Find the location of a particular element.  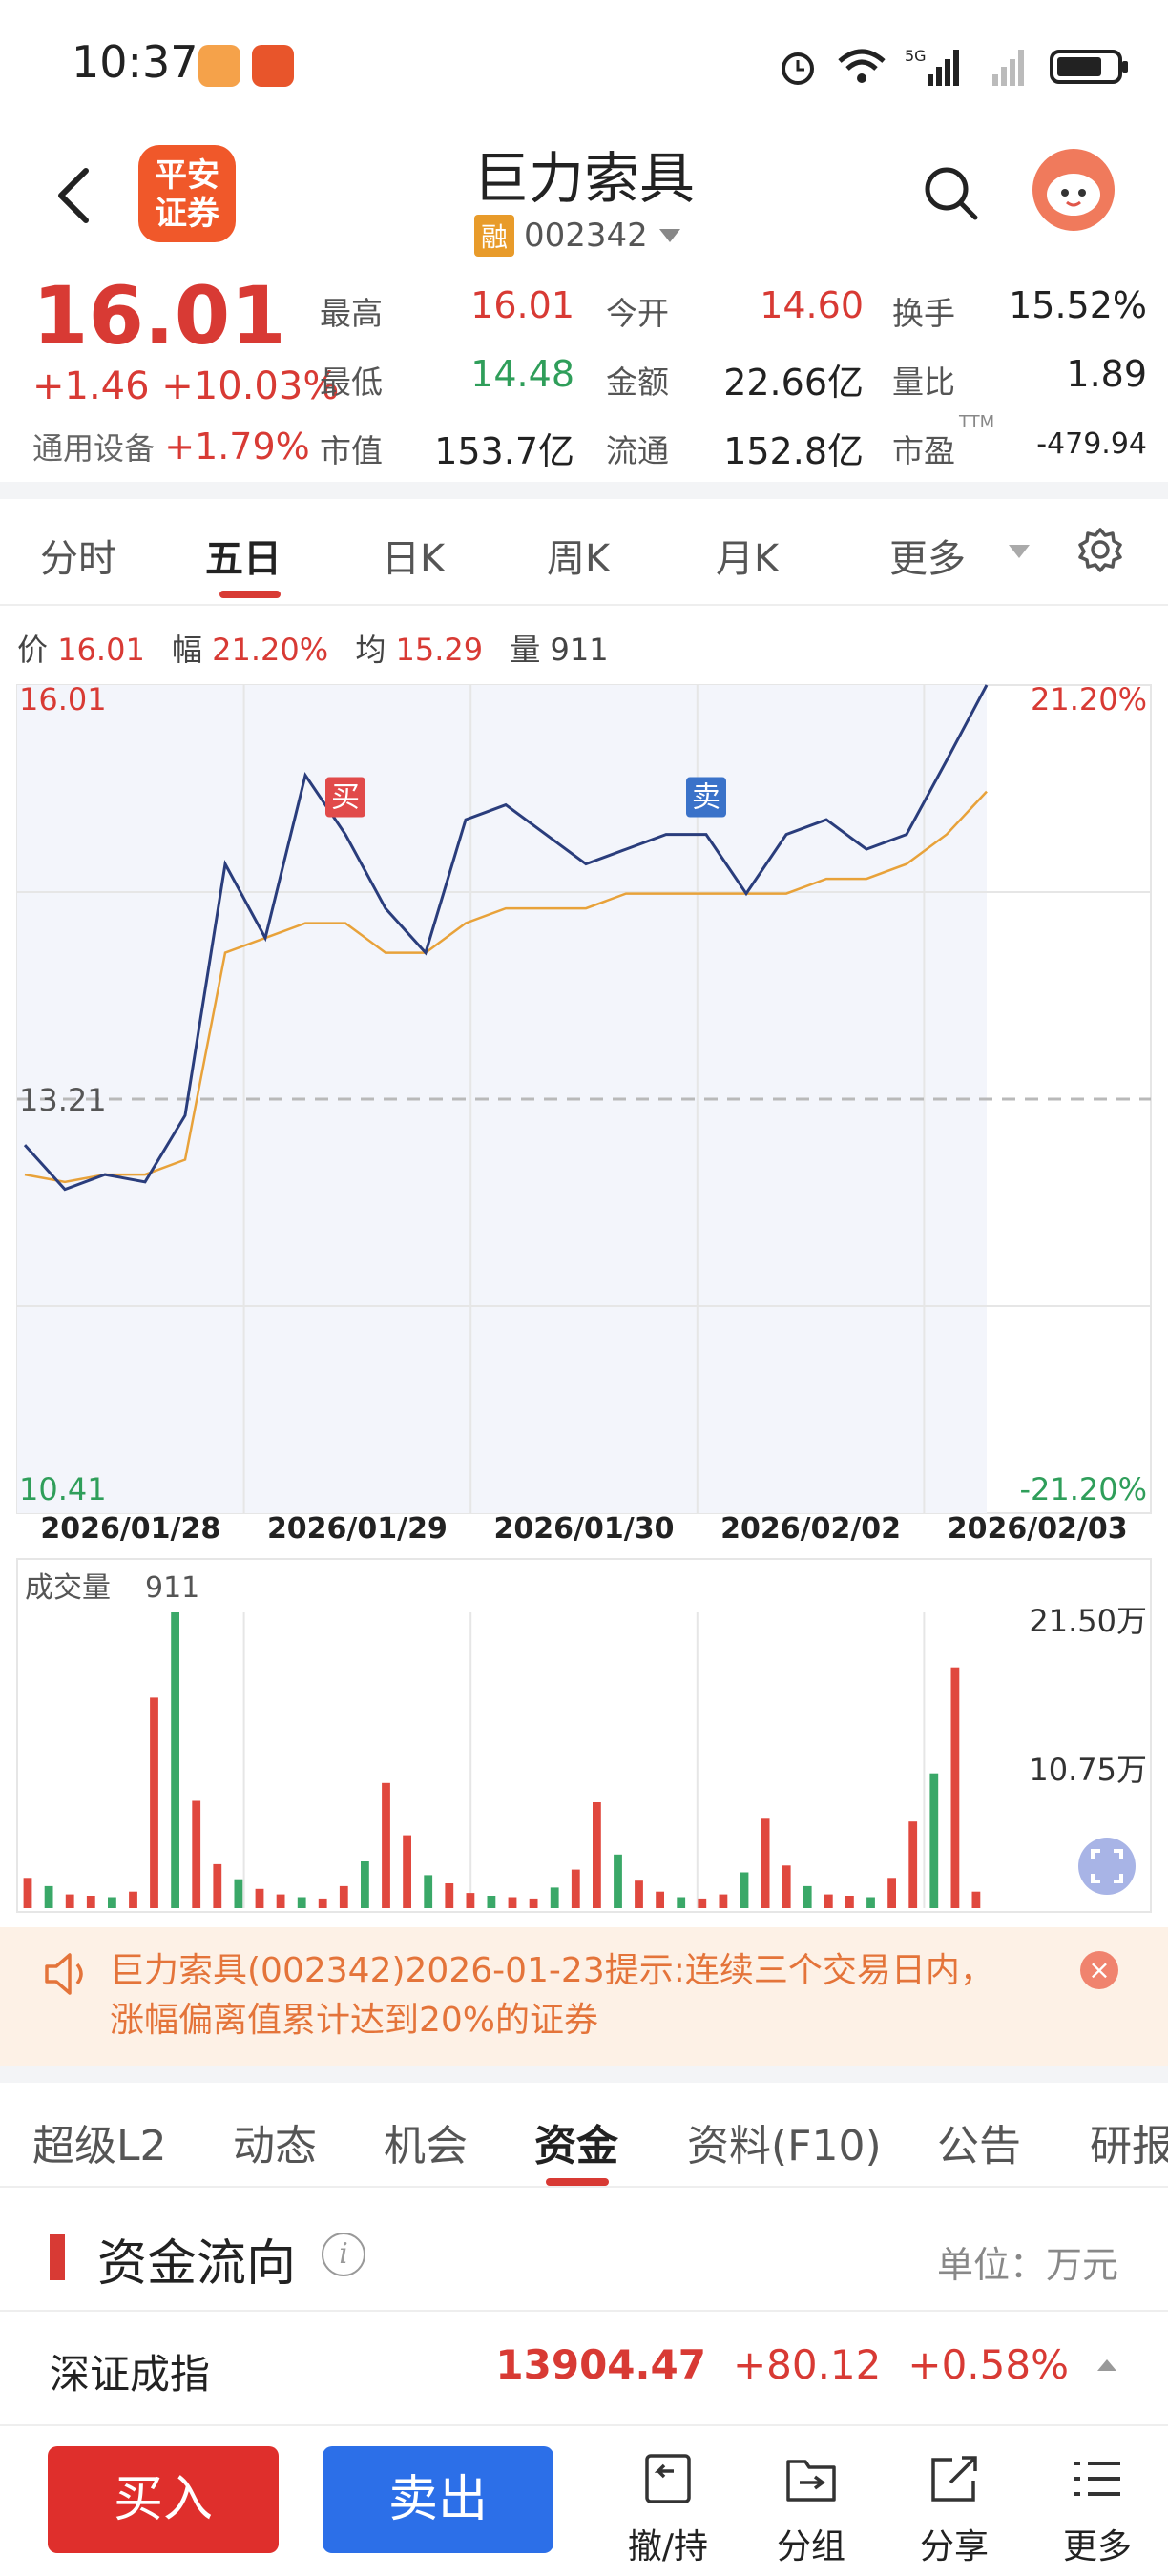

assistant-avatar is located at coordinates (1073, 190).